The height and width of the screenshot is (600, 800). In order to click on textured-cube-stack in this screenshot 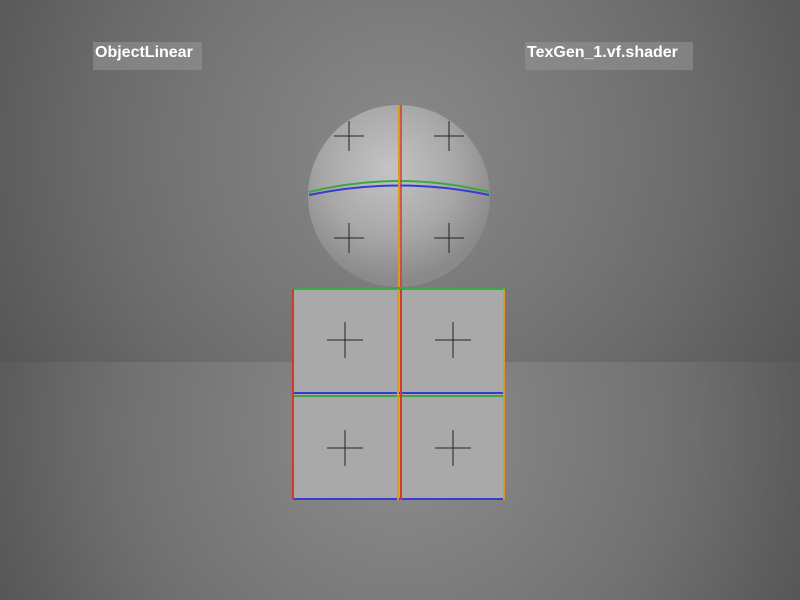, I will do `click(398, 394)`.